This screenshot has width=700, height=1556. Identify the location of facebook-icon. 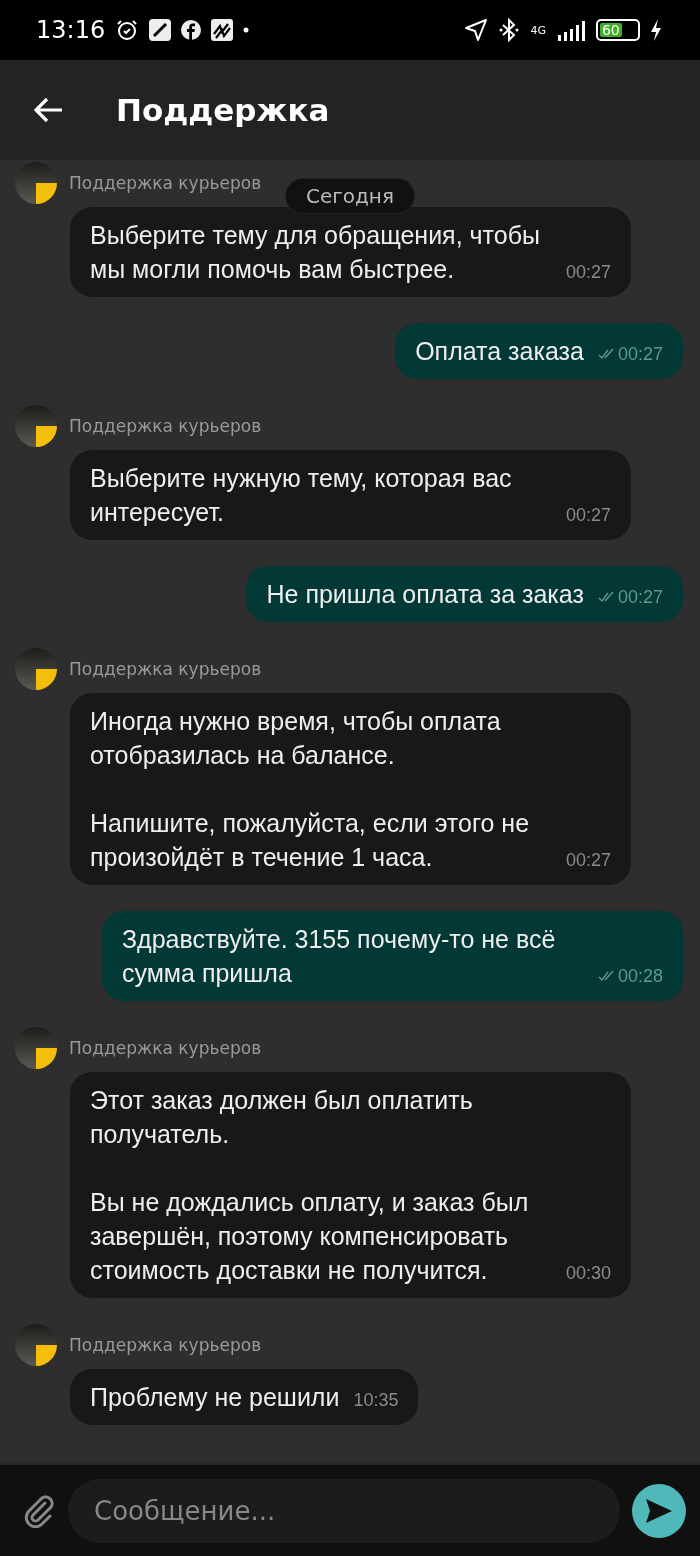
(191, 30).